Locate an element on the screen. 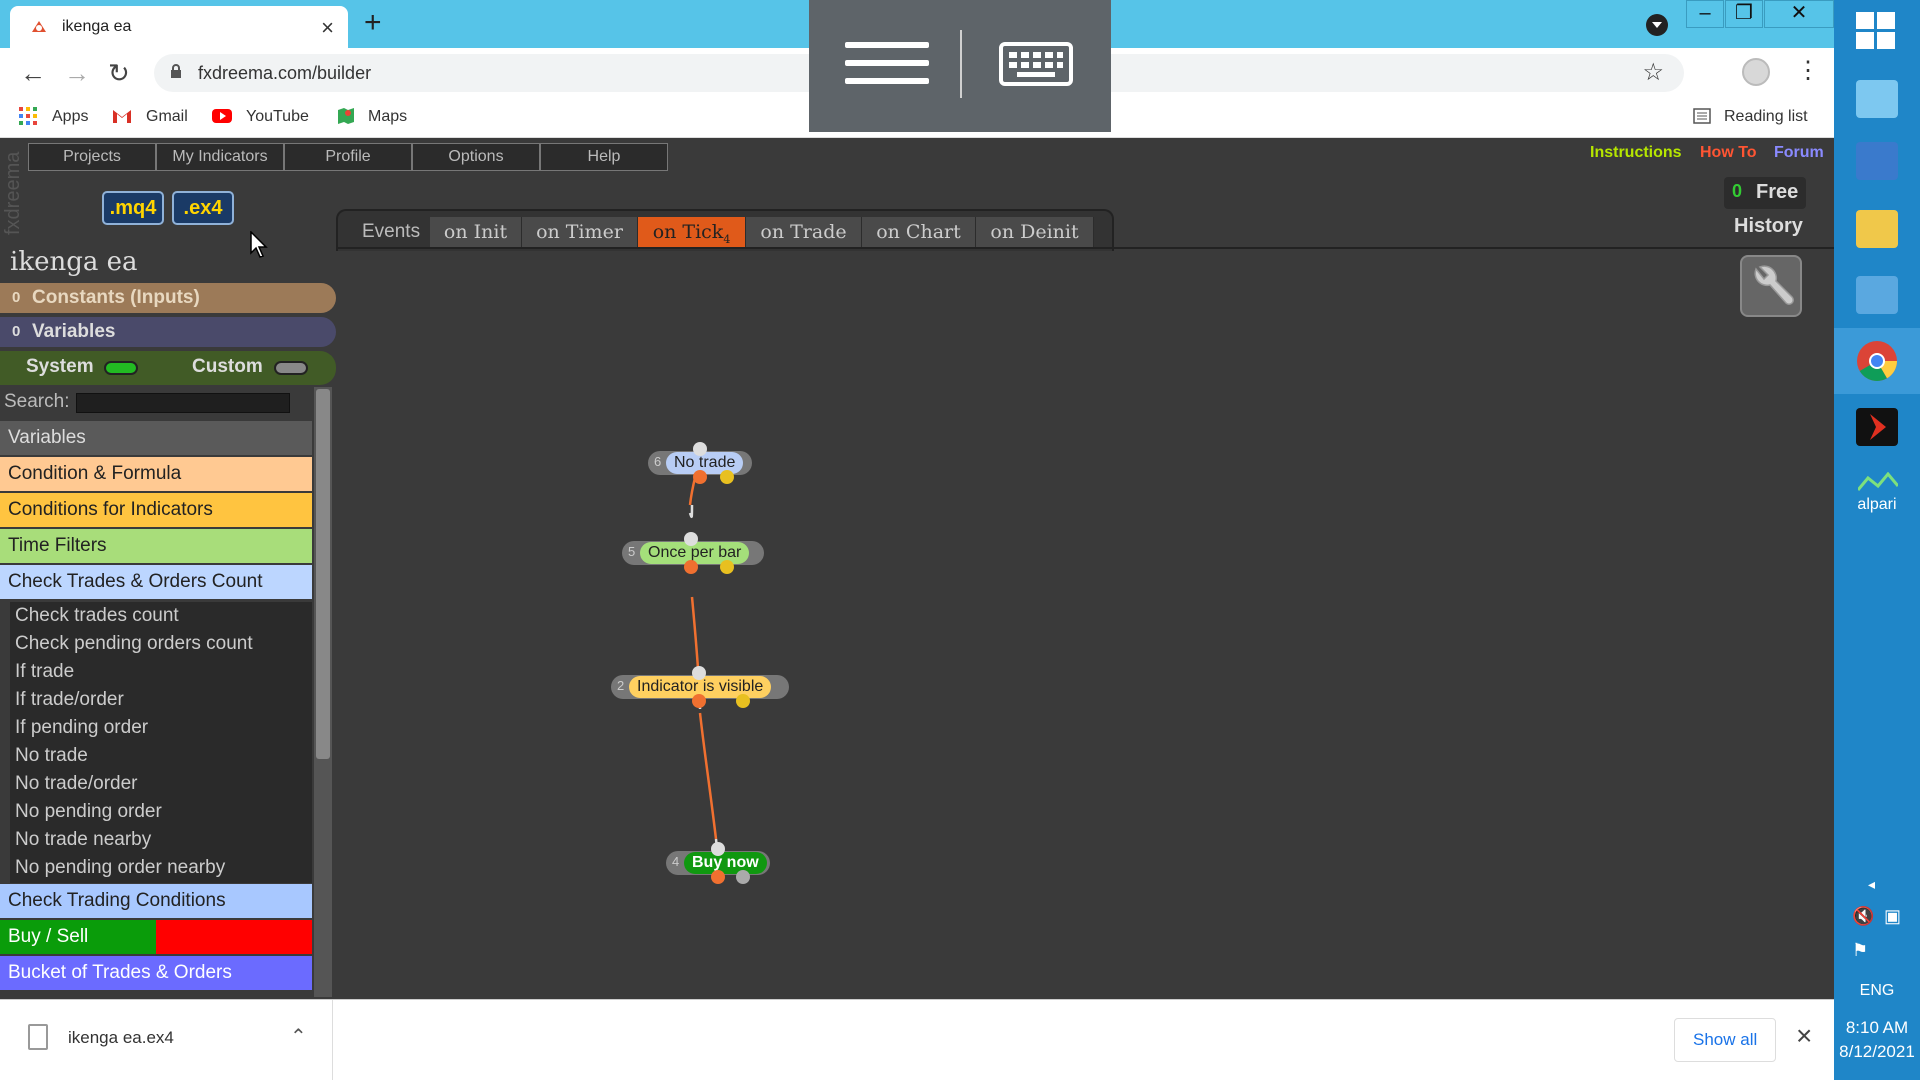 The width and height of the screenshot is (1920, 1080). category-buy-sell: Buy / Sell is located at coordinates (156, 937).